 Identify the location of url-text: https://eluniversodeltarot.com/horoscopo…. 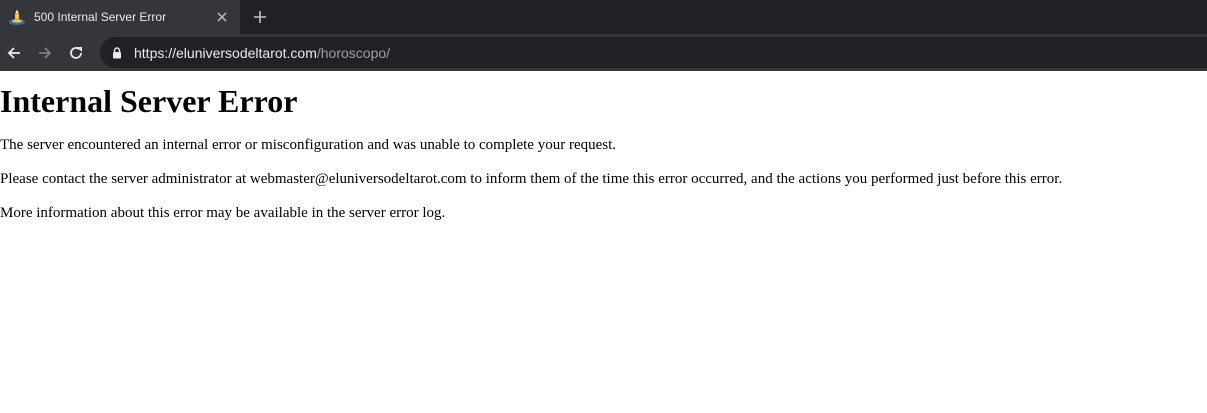
(262, 53).